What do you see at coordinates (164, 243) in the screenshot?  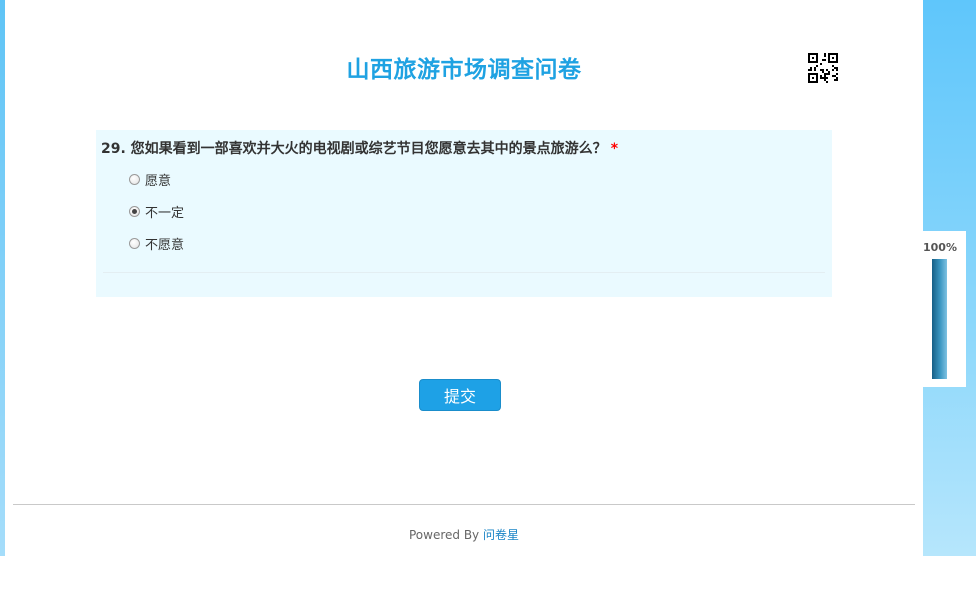 I see `option-label: 不愿意` at bounding box center [164, 243].